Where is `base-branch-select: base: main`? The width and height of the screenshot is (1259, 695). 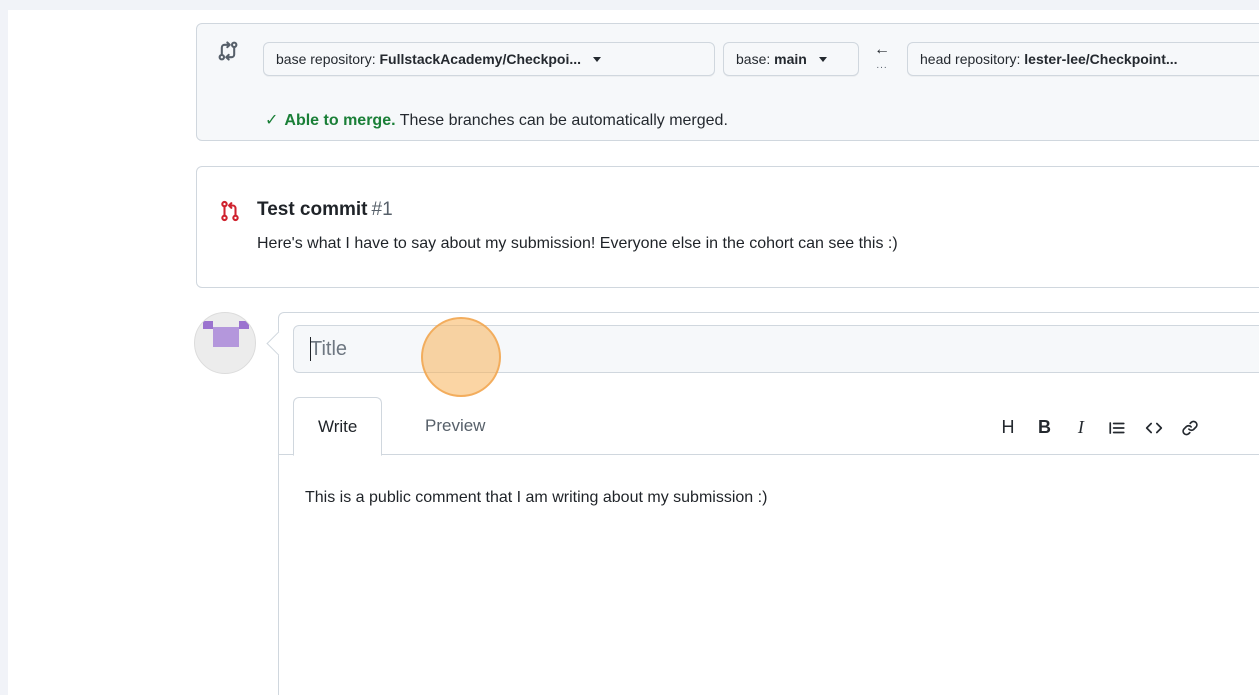 base-branch-select: base: main is located at coordinates (791, 59).